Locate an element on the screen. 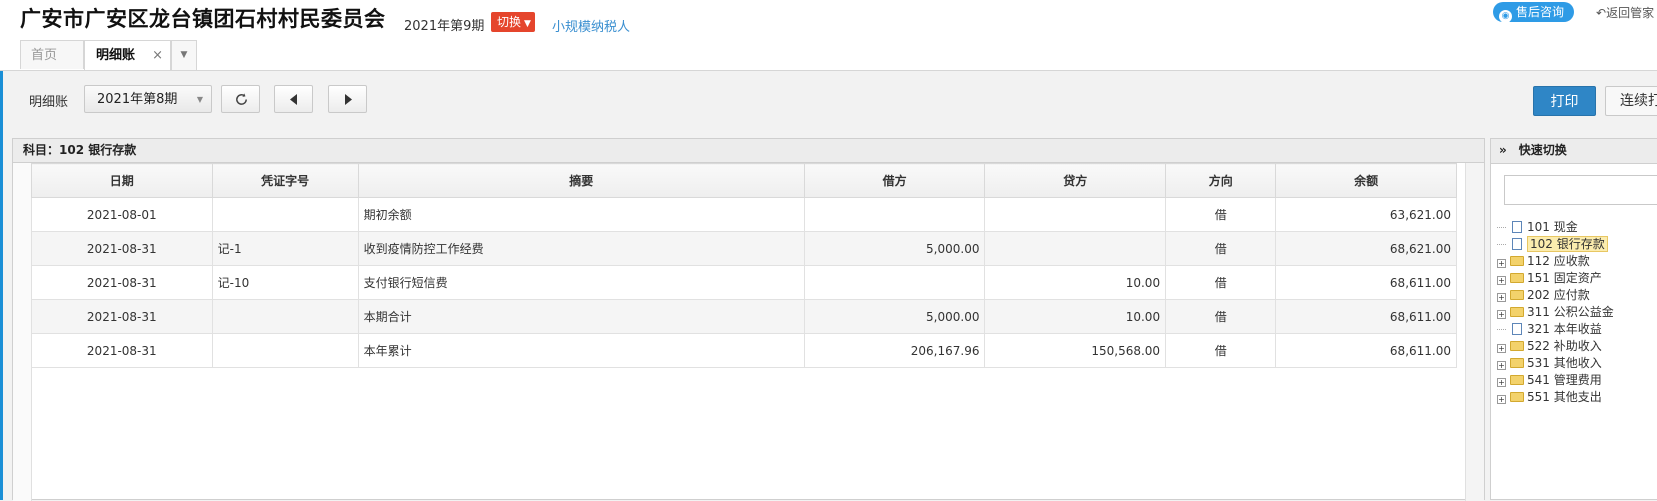 The image size is (1657, 501). tree-item-321: 321 本年收益 is located at coordinates (1555, 329).